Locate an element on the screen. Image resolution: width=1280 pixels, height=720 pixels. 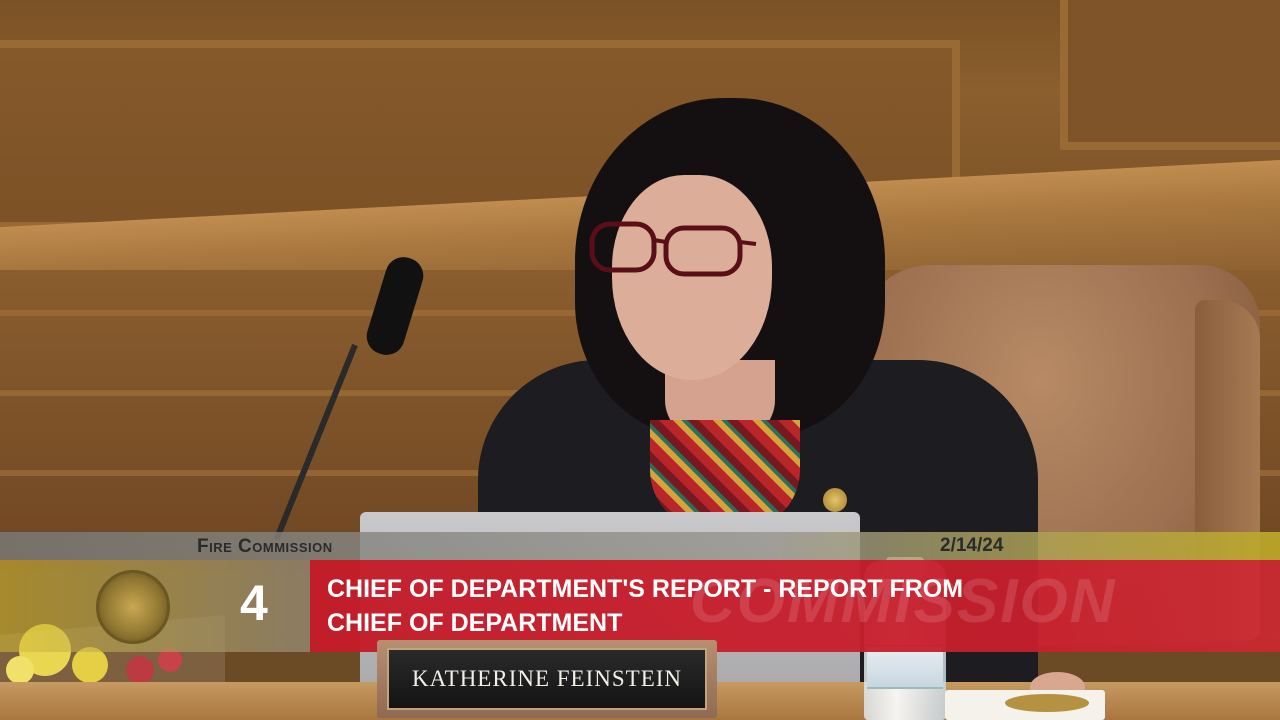
lower-third-header-bar is located at coordinates (640, 546).